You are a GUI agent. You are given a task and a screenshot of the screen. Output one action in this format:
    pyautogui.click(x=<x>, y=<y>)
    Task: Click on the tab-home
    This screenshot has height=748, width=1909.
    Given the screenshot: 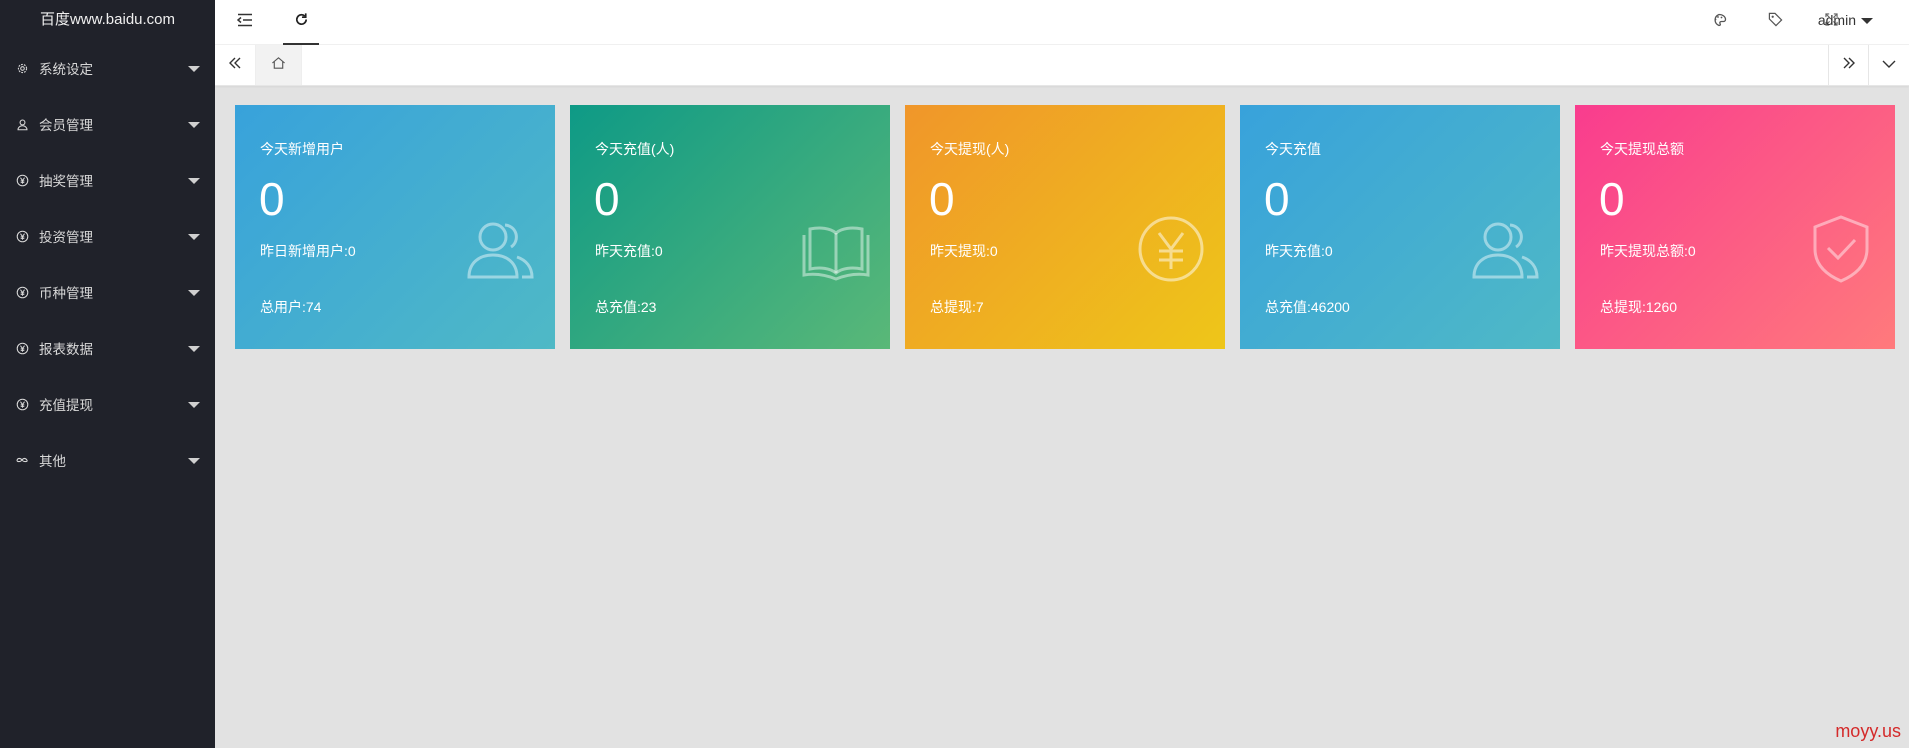 What is the action you would take?
    pyautogui.click(x=278, y=65)
    